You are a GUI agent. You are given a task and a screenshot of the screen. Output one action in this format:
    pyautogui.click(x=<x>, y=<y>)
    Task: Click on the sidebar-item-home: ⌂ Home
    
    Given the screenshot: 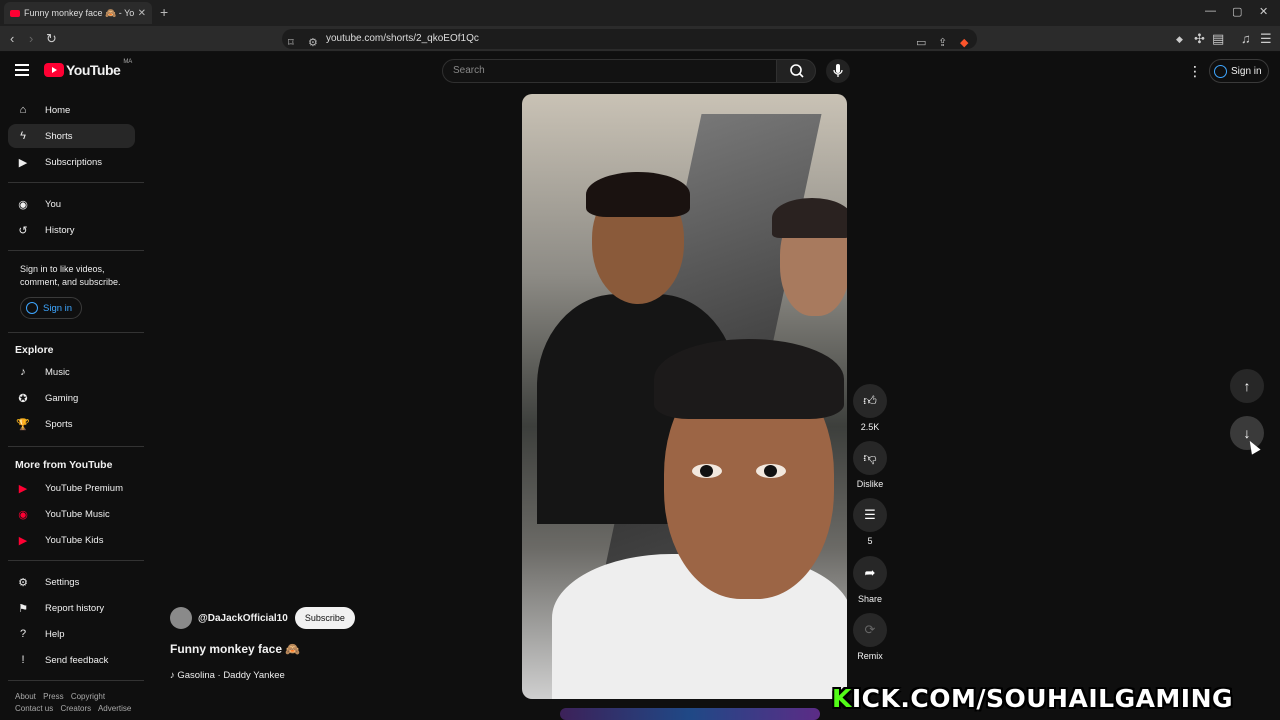 What is the action you would take?
    pyautogui.click(x=71, y=110)
    